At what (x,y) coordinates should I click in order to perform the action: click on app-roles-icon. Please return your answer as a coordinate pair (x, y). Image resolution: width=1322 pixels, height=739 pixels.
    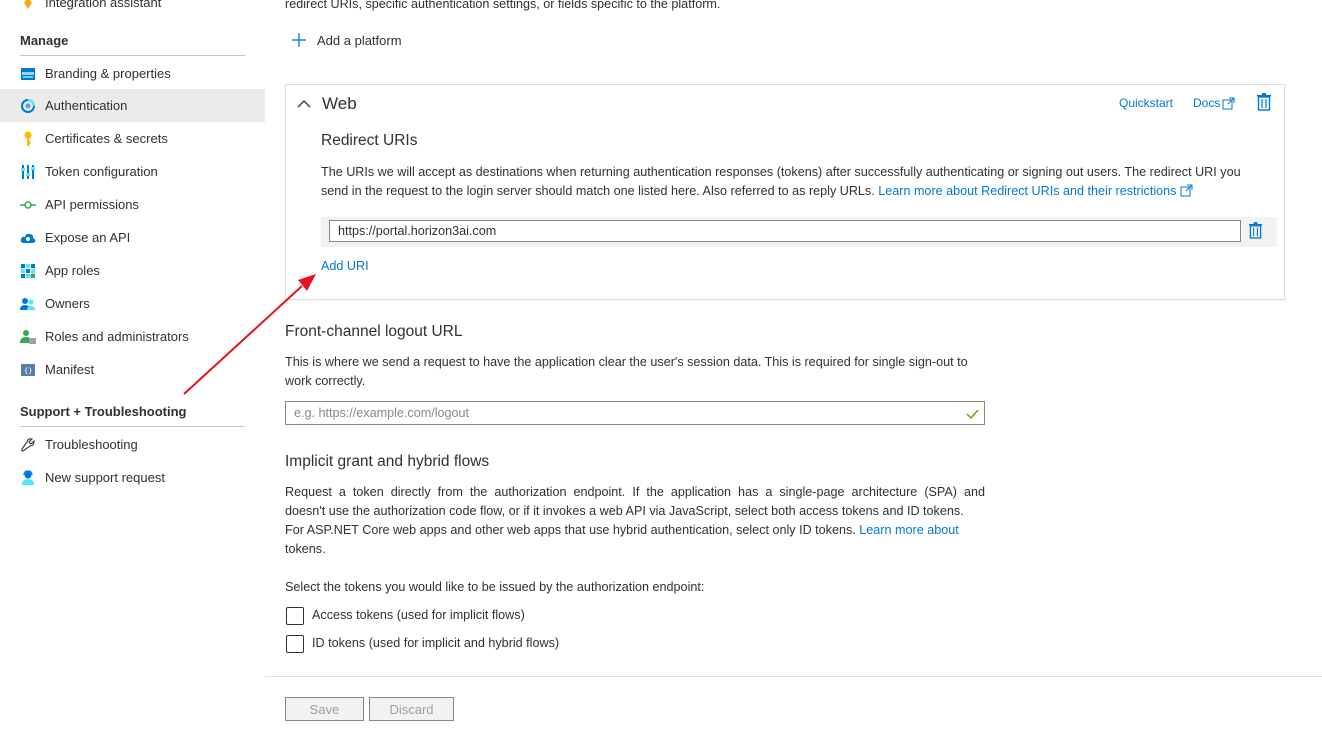
    Looking at the image, I should click on (28, 271).